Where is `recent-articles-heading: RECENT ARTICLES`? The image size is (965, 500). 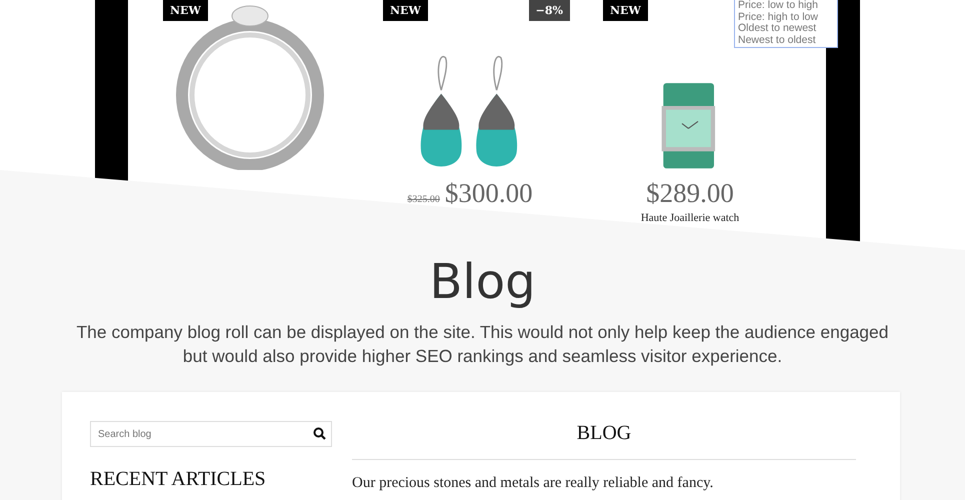
recent-articles-heading: RECENT ARTICLES is located at coordinates (178, 479).